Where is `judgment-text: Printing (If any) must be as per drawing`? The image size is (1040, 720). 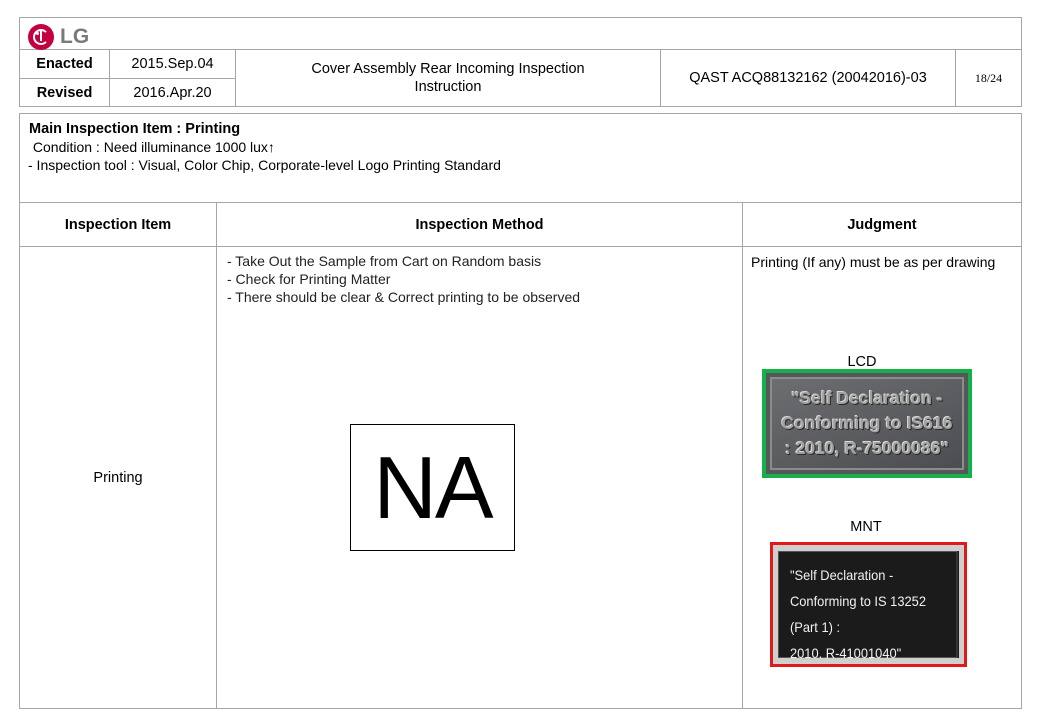
judgment-text: Printing (If any) must be as per drawing is located at coordinates (873, 262).